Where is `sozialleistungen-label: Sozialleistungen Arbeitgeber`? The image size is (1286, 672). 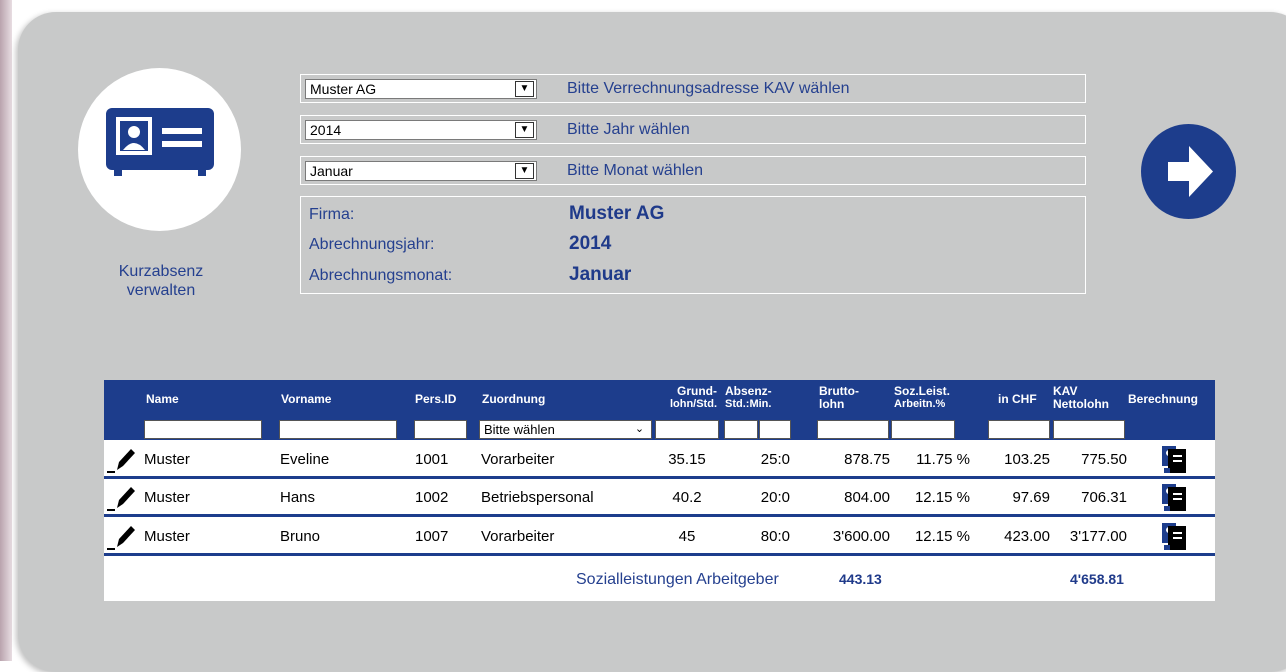 sozialleistungen-label: Sozialleistungen Arbeitgeber is located at coordinates (677, 579).